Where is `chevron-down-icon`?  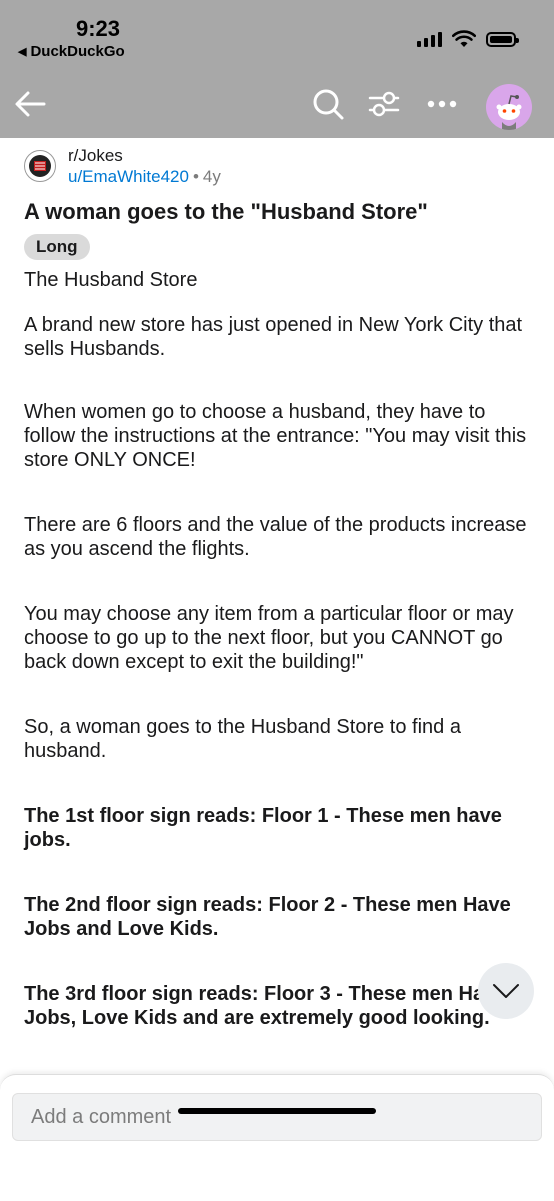 chevron-down-icon is located at coordinates (506, 991).